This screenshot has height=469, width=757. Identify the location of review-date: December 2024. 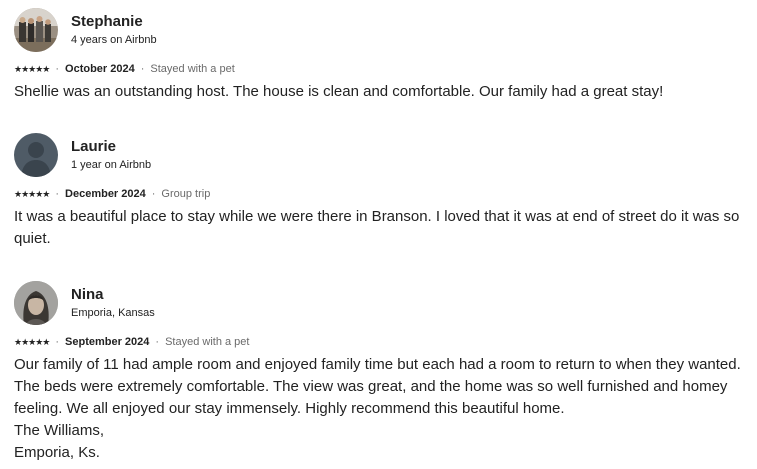
(105, 194).